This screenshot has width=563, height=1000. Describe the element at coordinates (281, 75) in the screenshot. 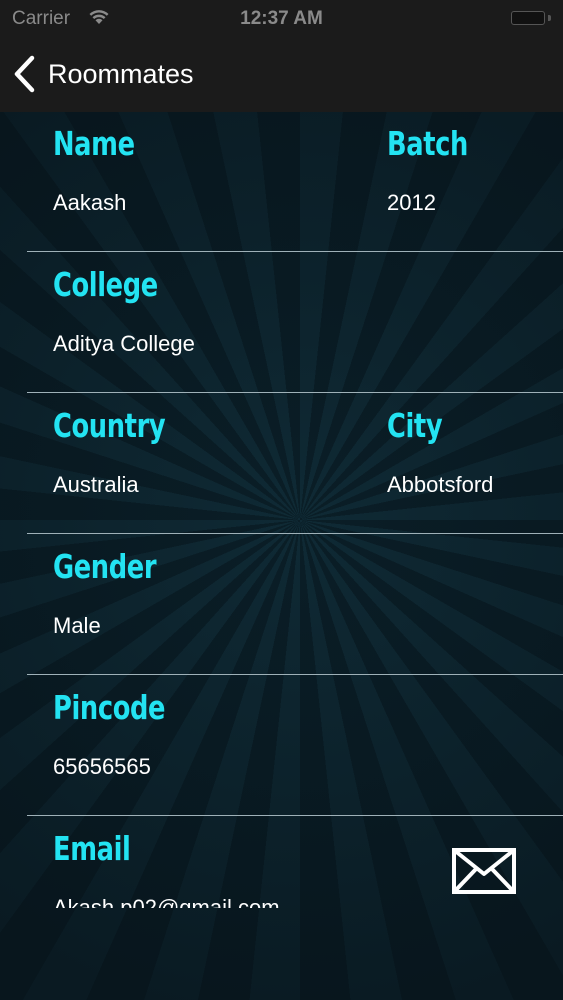

I see `navigation-bar: Roommates` at that location.